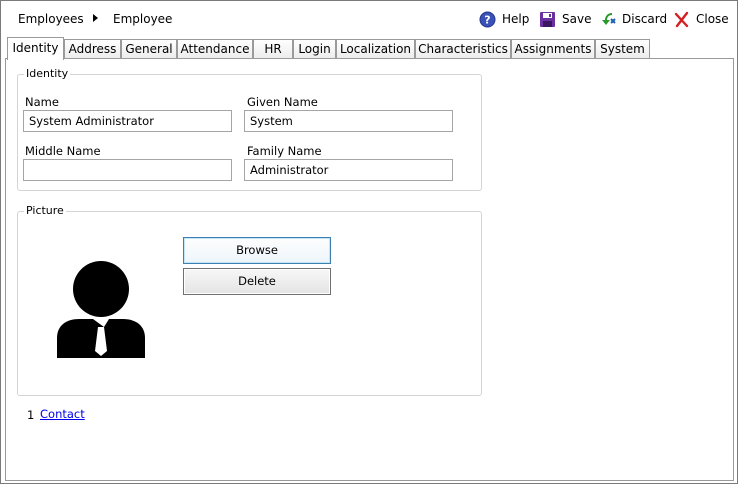 Image resolution: width=738 pixels, height=484 pixels. What do you see at coordinates (282, 102) in the screenshot?
I see `given-name-label: Given Name` at bounding box center [282, 102].